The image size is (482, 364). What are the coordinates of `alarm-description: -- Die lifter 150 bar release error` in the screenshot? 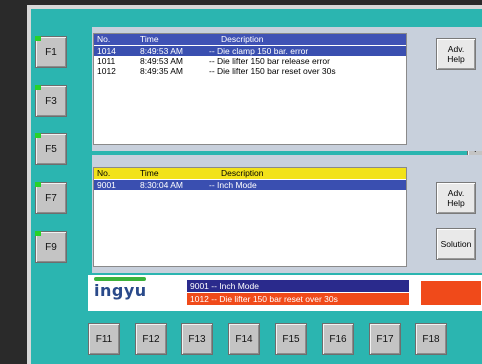 It's located at (269, 61).